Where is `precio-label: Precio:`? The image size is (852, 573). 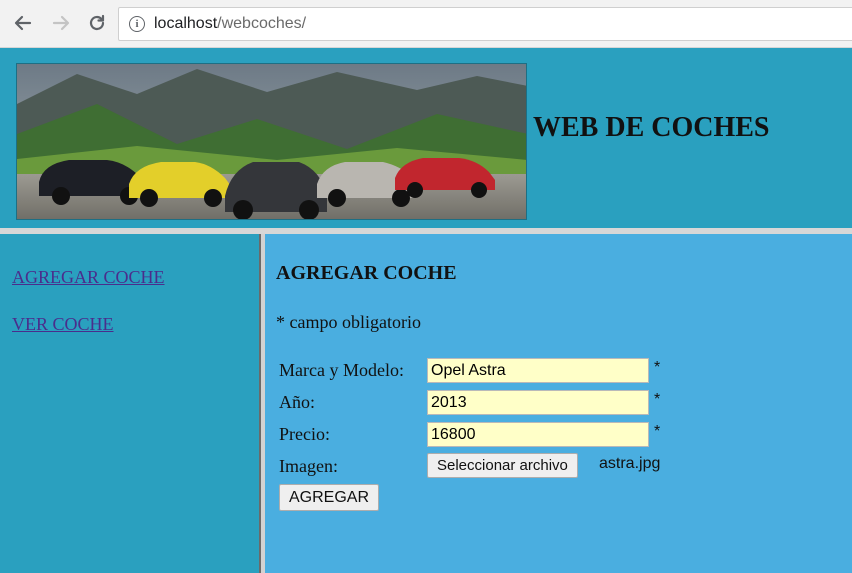 precio-label: Precio: is located at coordinates (304, 434).